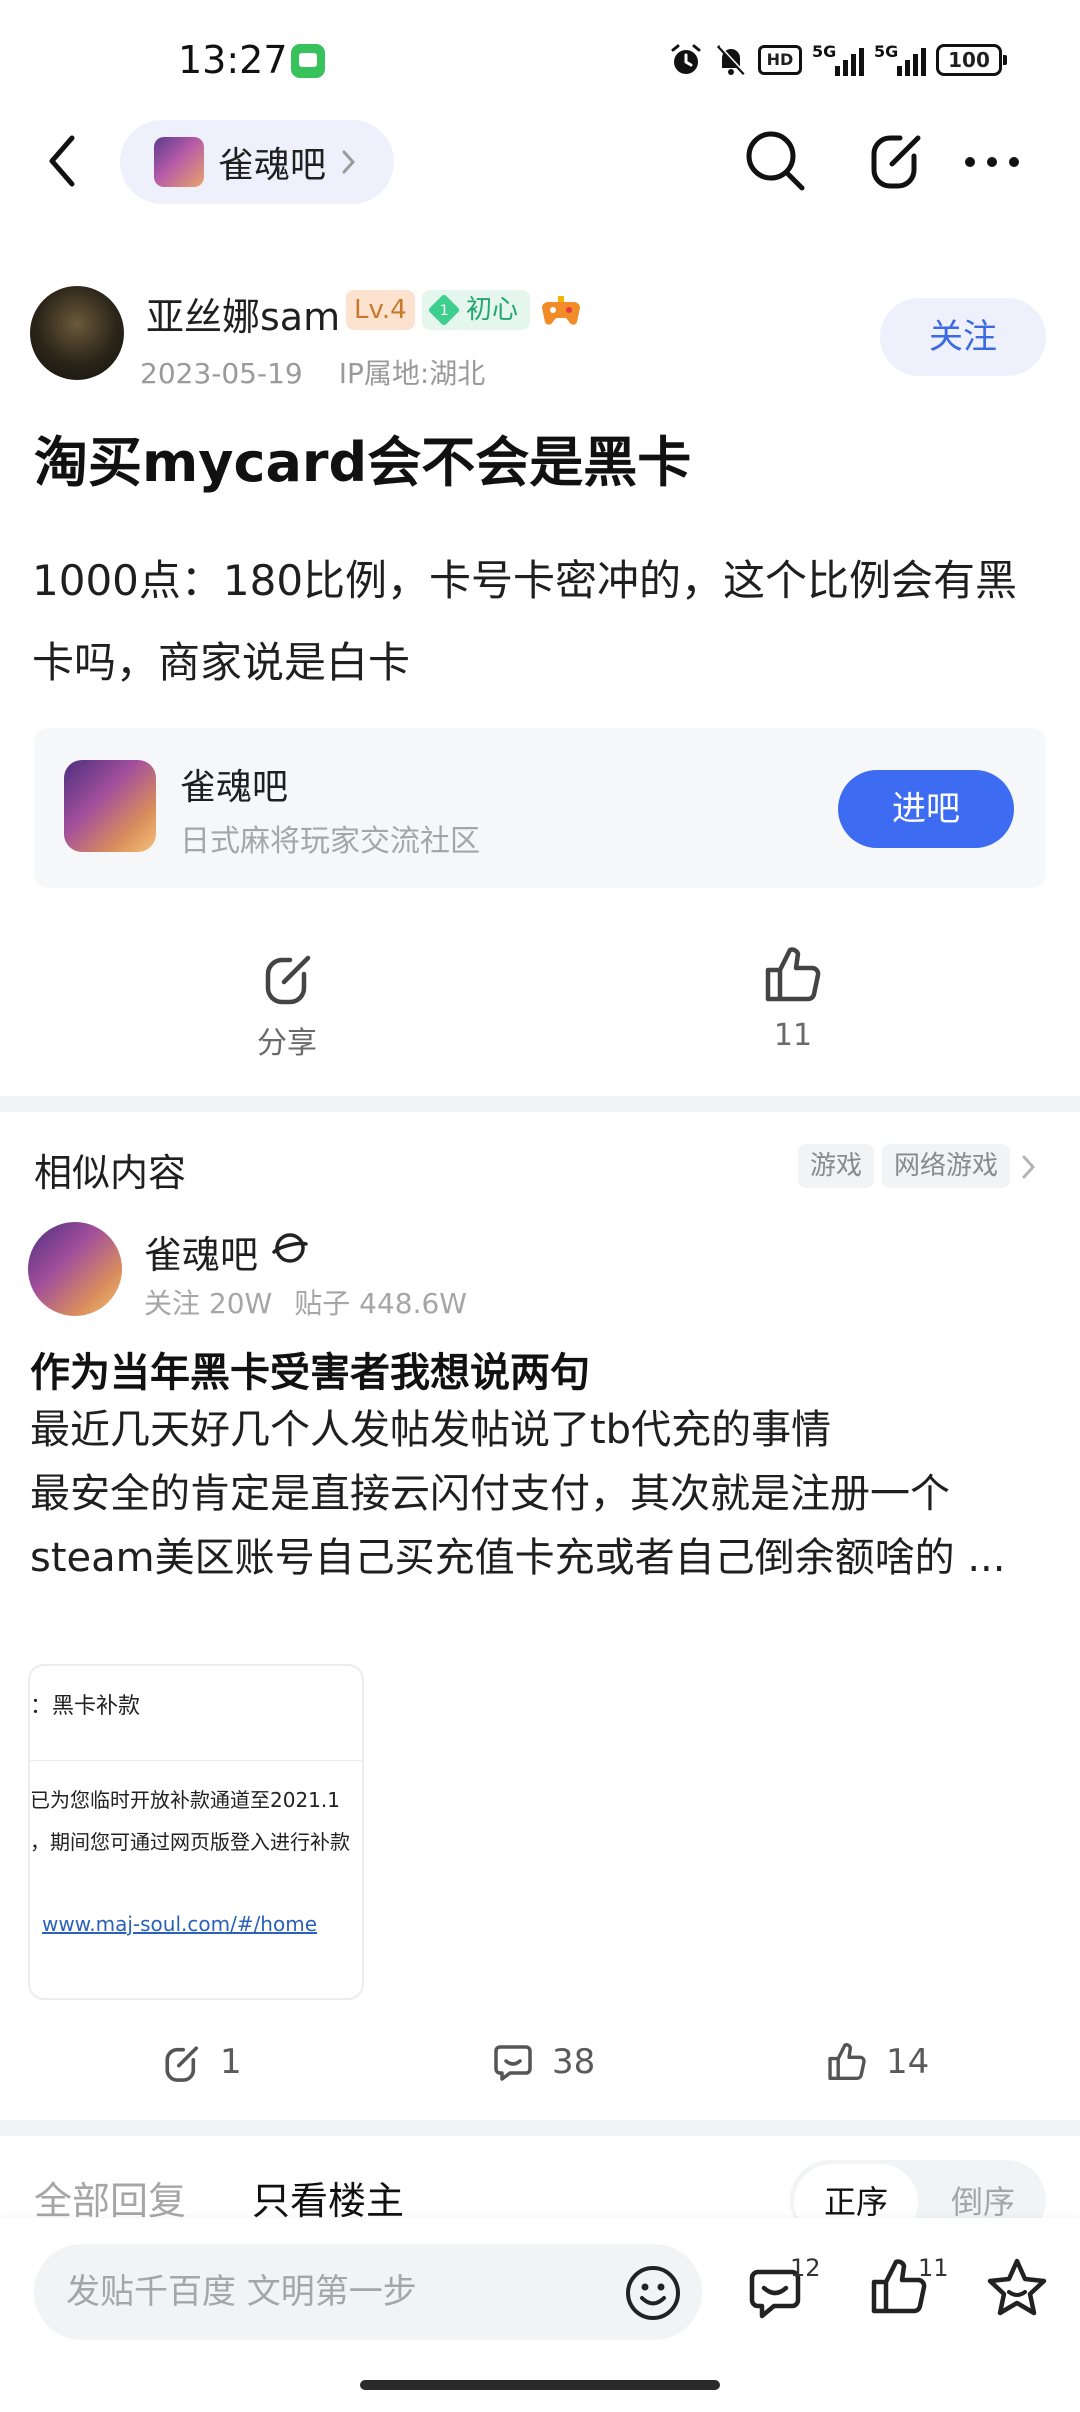  I want to click on similar-section-title: 相似内容, so click(110, 1173).